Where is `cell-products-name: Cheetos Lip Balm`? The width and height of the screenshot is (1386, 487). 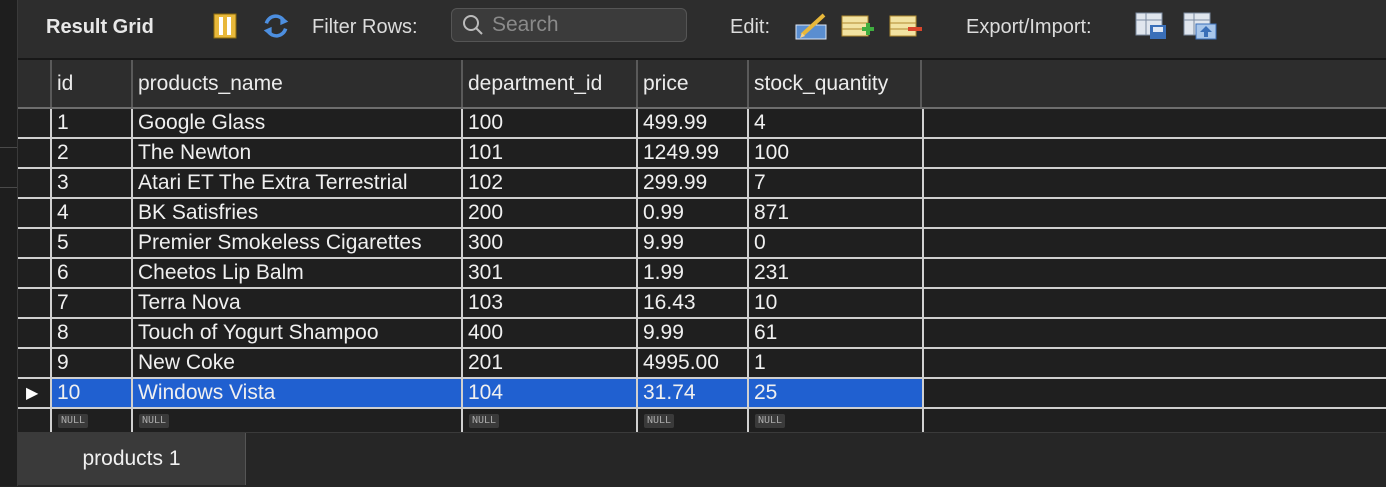 cell-products-name: Cheetos Lip Balm is located at coordinates (297, 273).